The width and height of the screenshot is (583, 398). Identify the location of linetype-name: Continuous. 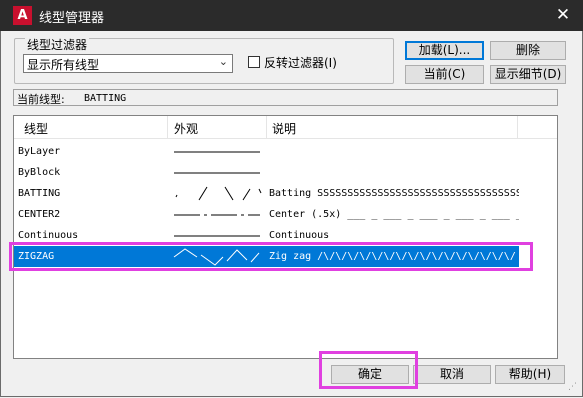
(48, 235).